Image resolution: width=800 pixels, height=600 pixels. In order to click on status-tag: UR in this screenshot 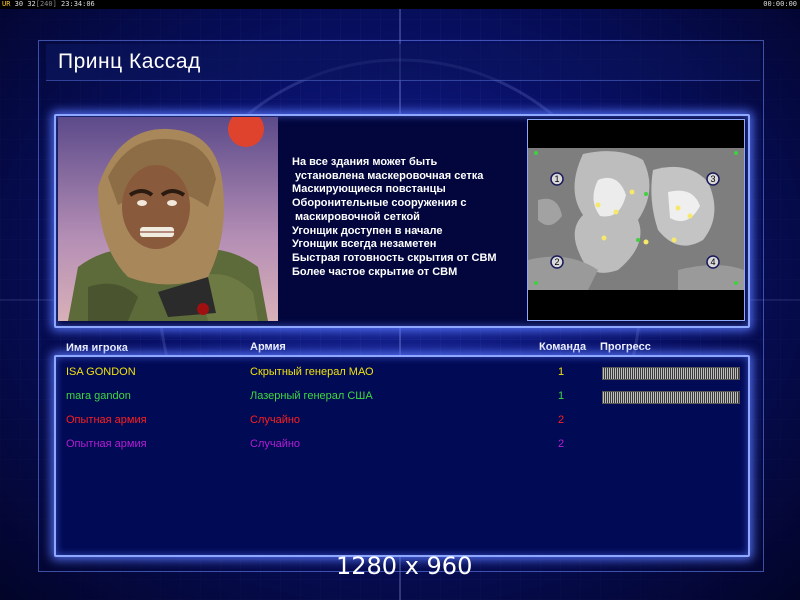, I will do `click(6, 4)`.